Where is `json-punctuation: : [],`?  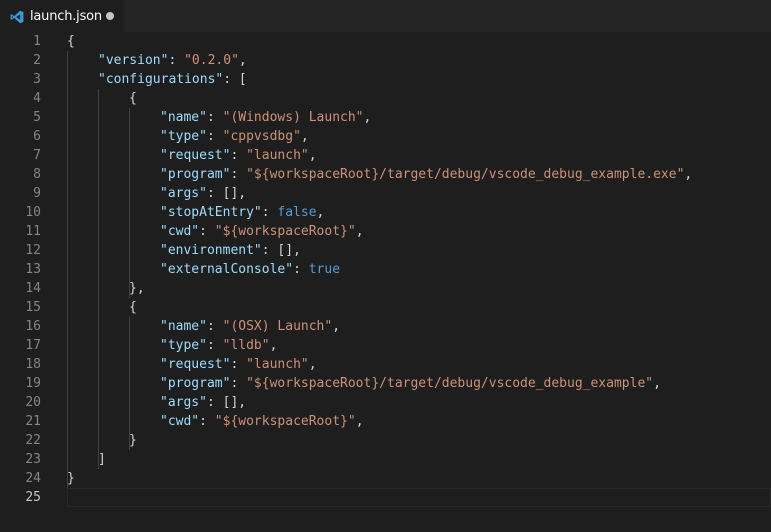 json-punctuation: : [], is located at coordinates (226, 402).